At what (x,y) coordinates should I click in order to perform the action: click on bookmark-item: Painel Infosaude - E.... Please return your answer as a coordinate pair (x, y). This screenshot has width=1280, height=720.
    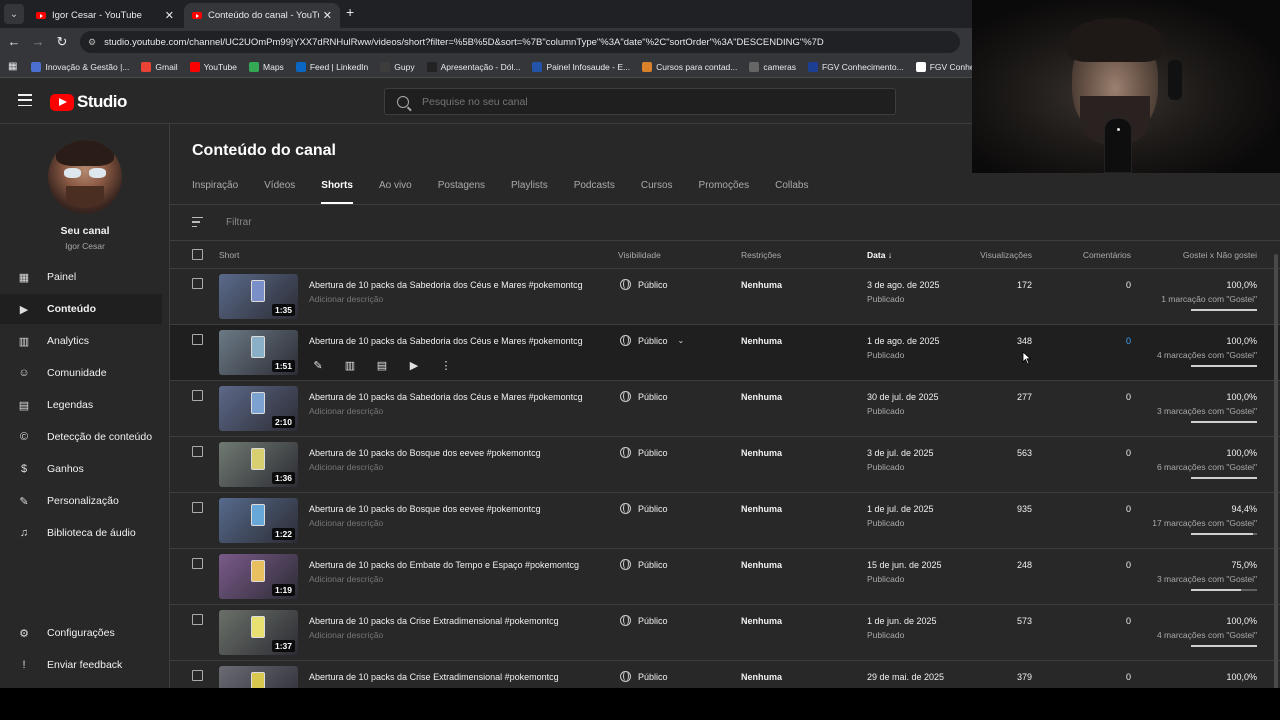
    Looking at the image, I should click on (581, 66).